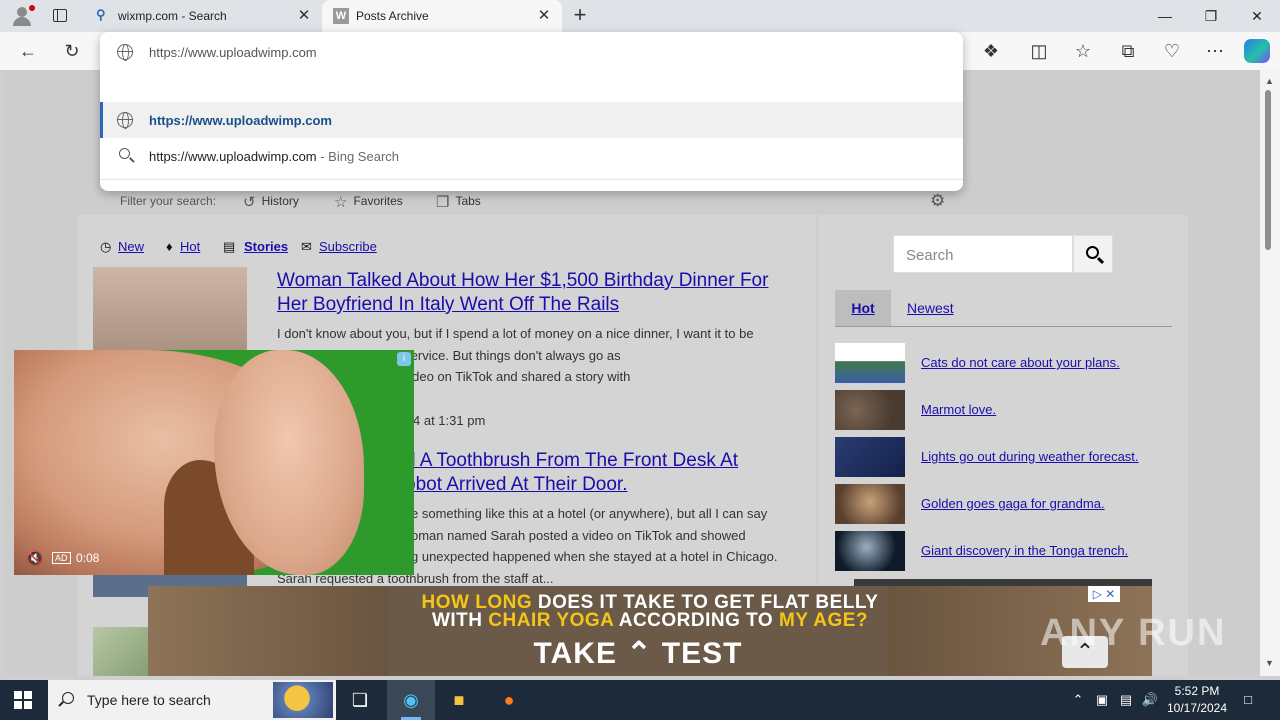  I want to click on sidebar-link: Giant discovery in the Tonga trench., so click(1024, 550).